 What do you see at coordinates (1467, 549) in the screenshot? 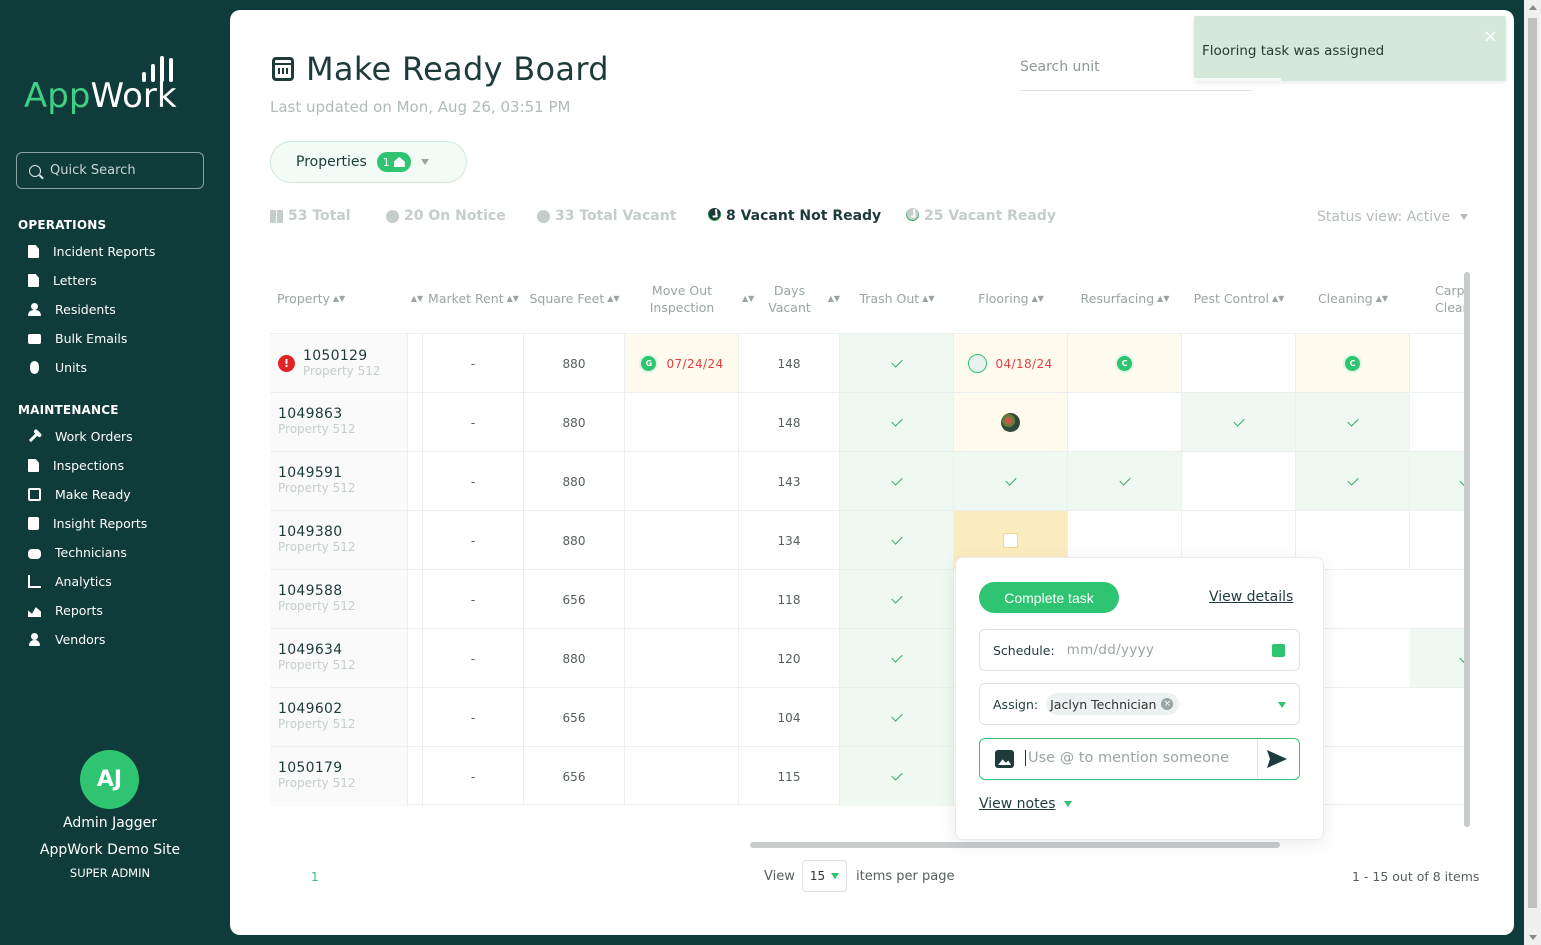
I see `vertical-scrollbar` at bounding box center [1467, 549].